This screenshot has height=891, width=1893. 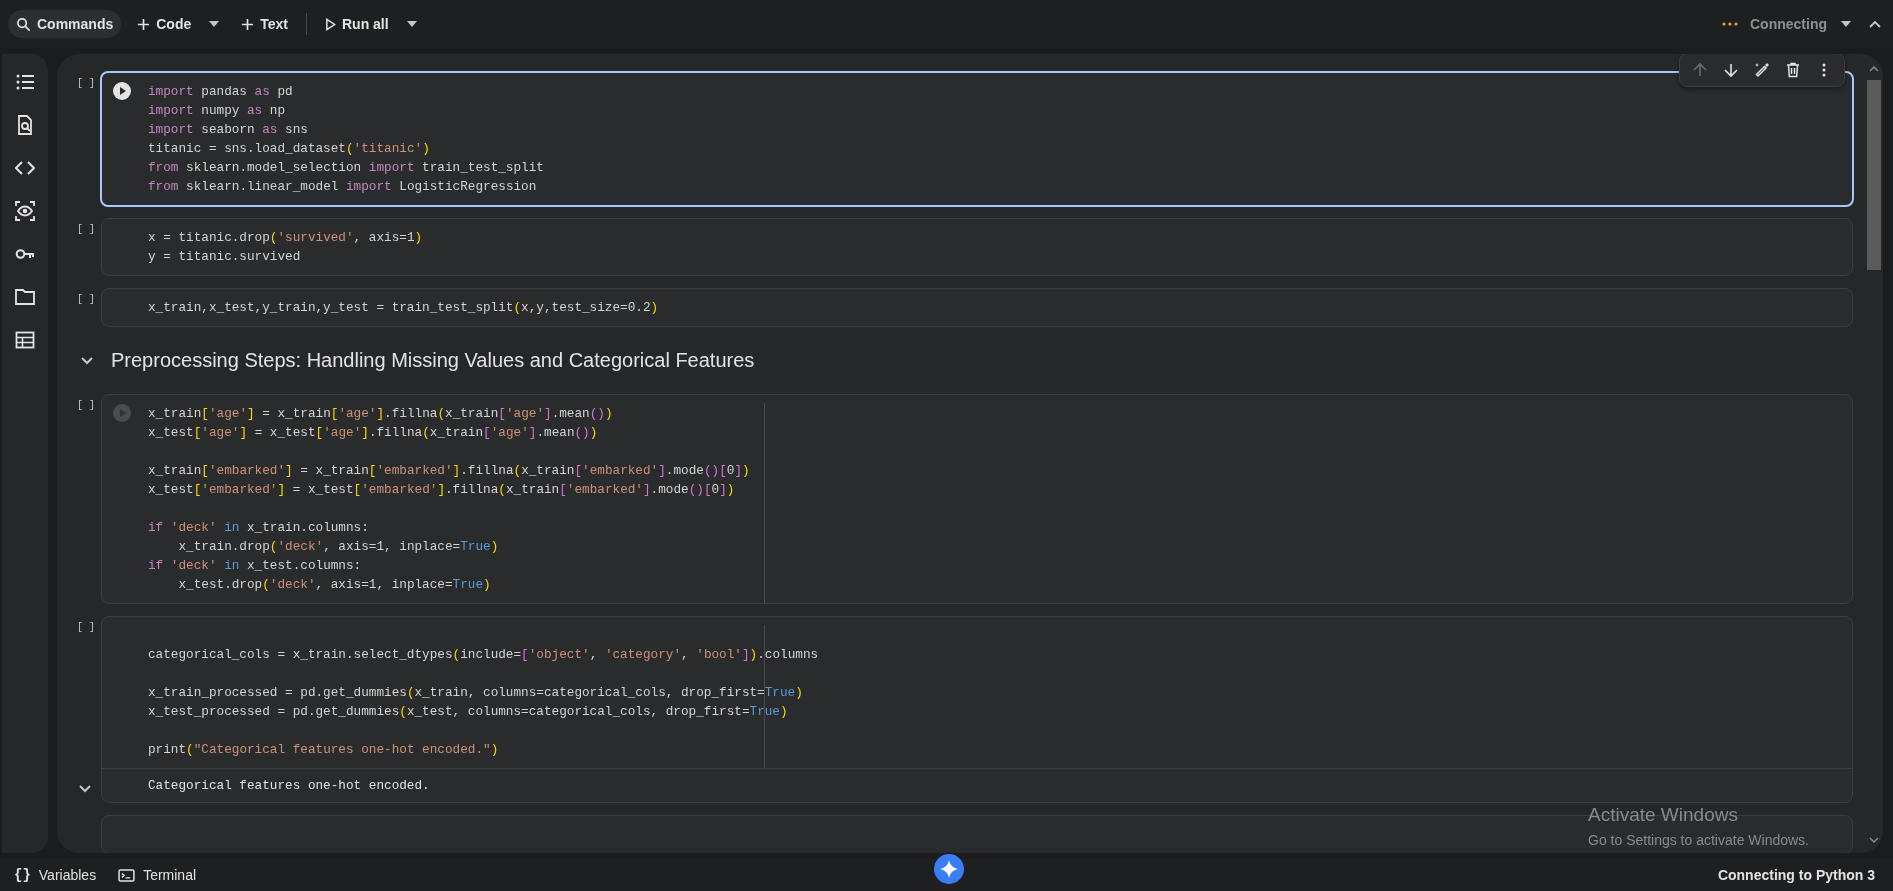 What do you see at coordinates (949, 869) in the screenshot?
I see `sparkle-button` at bounding box center [949, 869].